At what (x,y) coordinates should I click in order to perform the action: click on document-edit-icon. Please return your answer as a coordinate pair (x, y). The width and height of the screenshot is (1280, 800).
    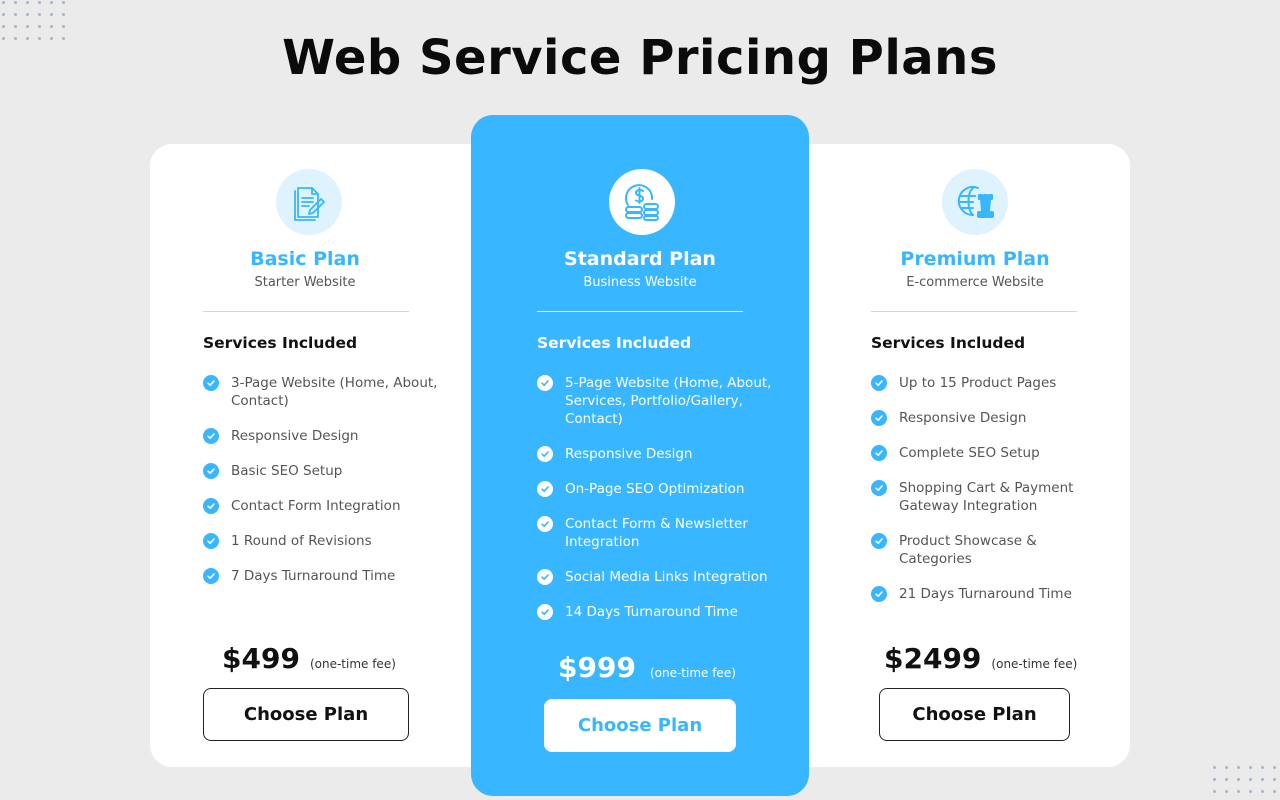
    Looking at the image, I should click on (309, 202).